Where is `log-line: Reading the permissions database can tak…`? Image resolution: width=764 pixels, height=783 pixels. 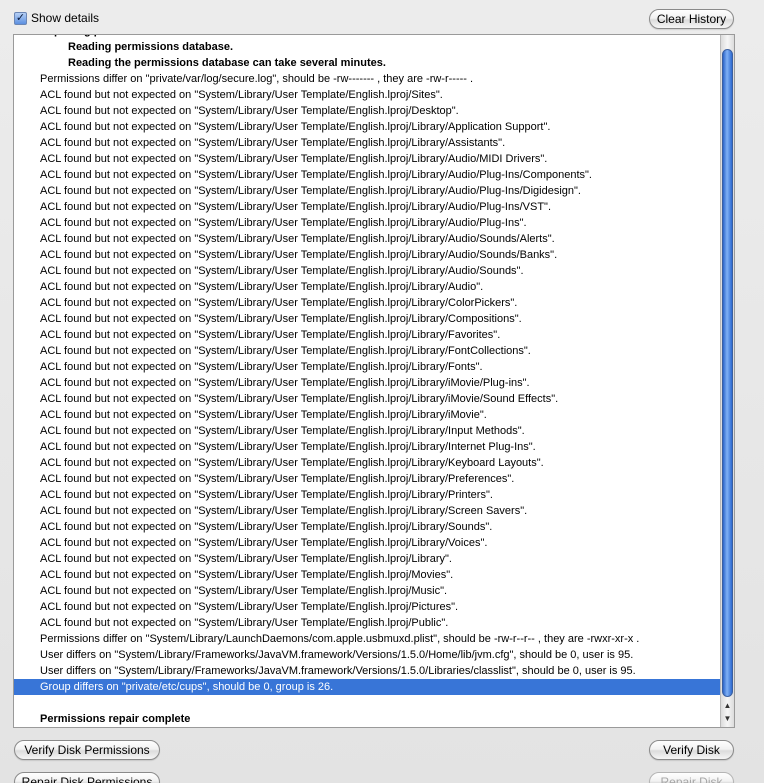 log-line: Reading the permissions database can tak… is located at coordinates (368, 63).